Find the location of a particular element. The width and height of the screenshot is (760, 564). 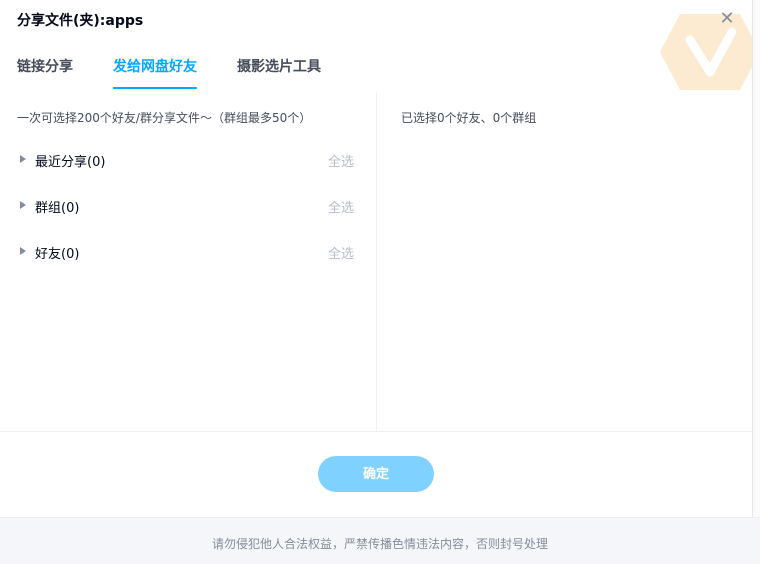

group-row-recent-shares: 最近分享(0) 全选 is located at coordinates (187, 161).